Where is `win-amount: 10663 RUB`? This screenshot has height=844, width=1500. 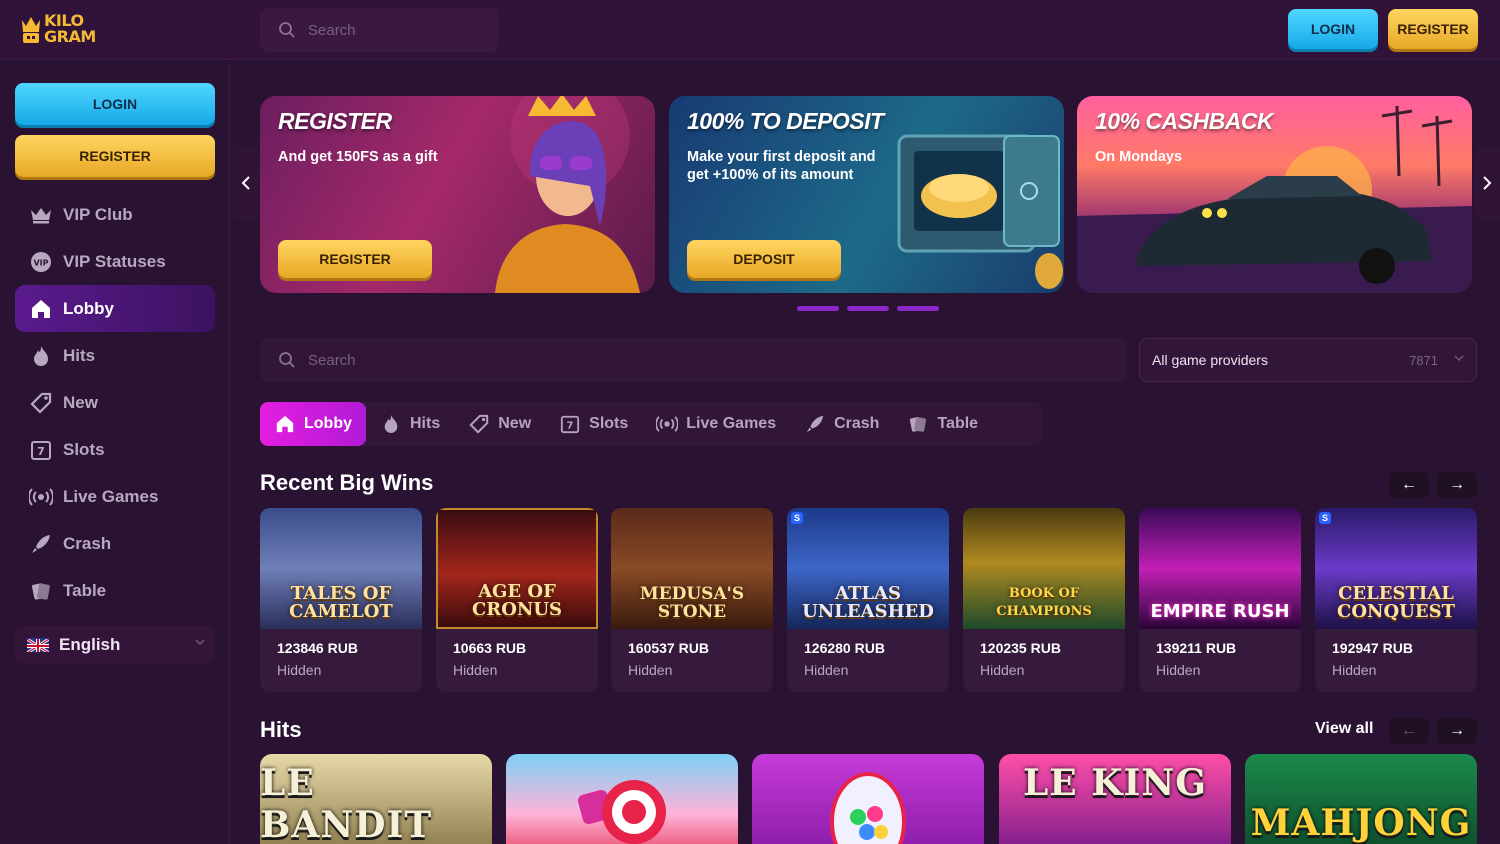 win-amount: 10663 RUB is located at coordinates (490, 648).